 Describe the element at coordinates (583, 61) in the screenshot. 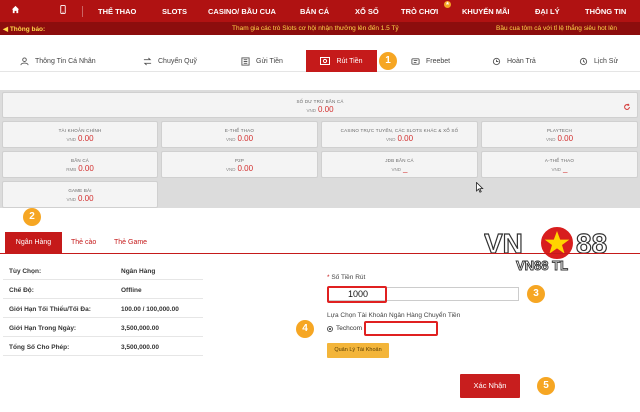

I see `history-icon` at that location.